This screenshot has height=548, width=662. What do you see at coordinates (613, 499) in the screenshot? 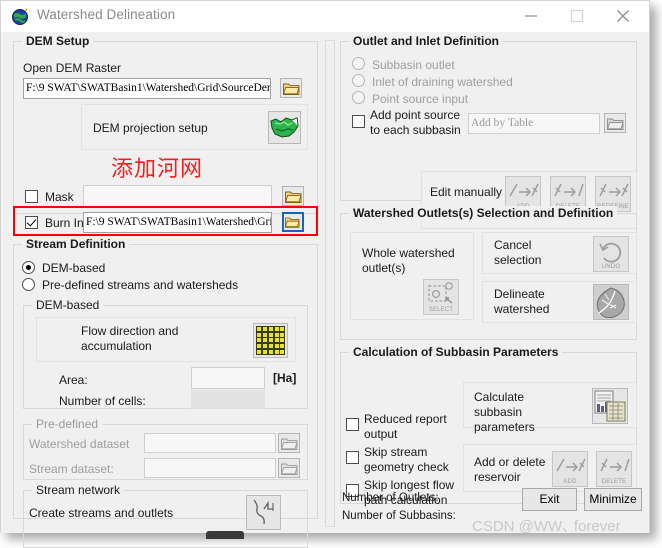
I see `minimize-button: Minimize` at bounding box center [613, 499].